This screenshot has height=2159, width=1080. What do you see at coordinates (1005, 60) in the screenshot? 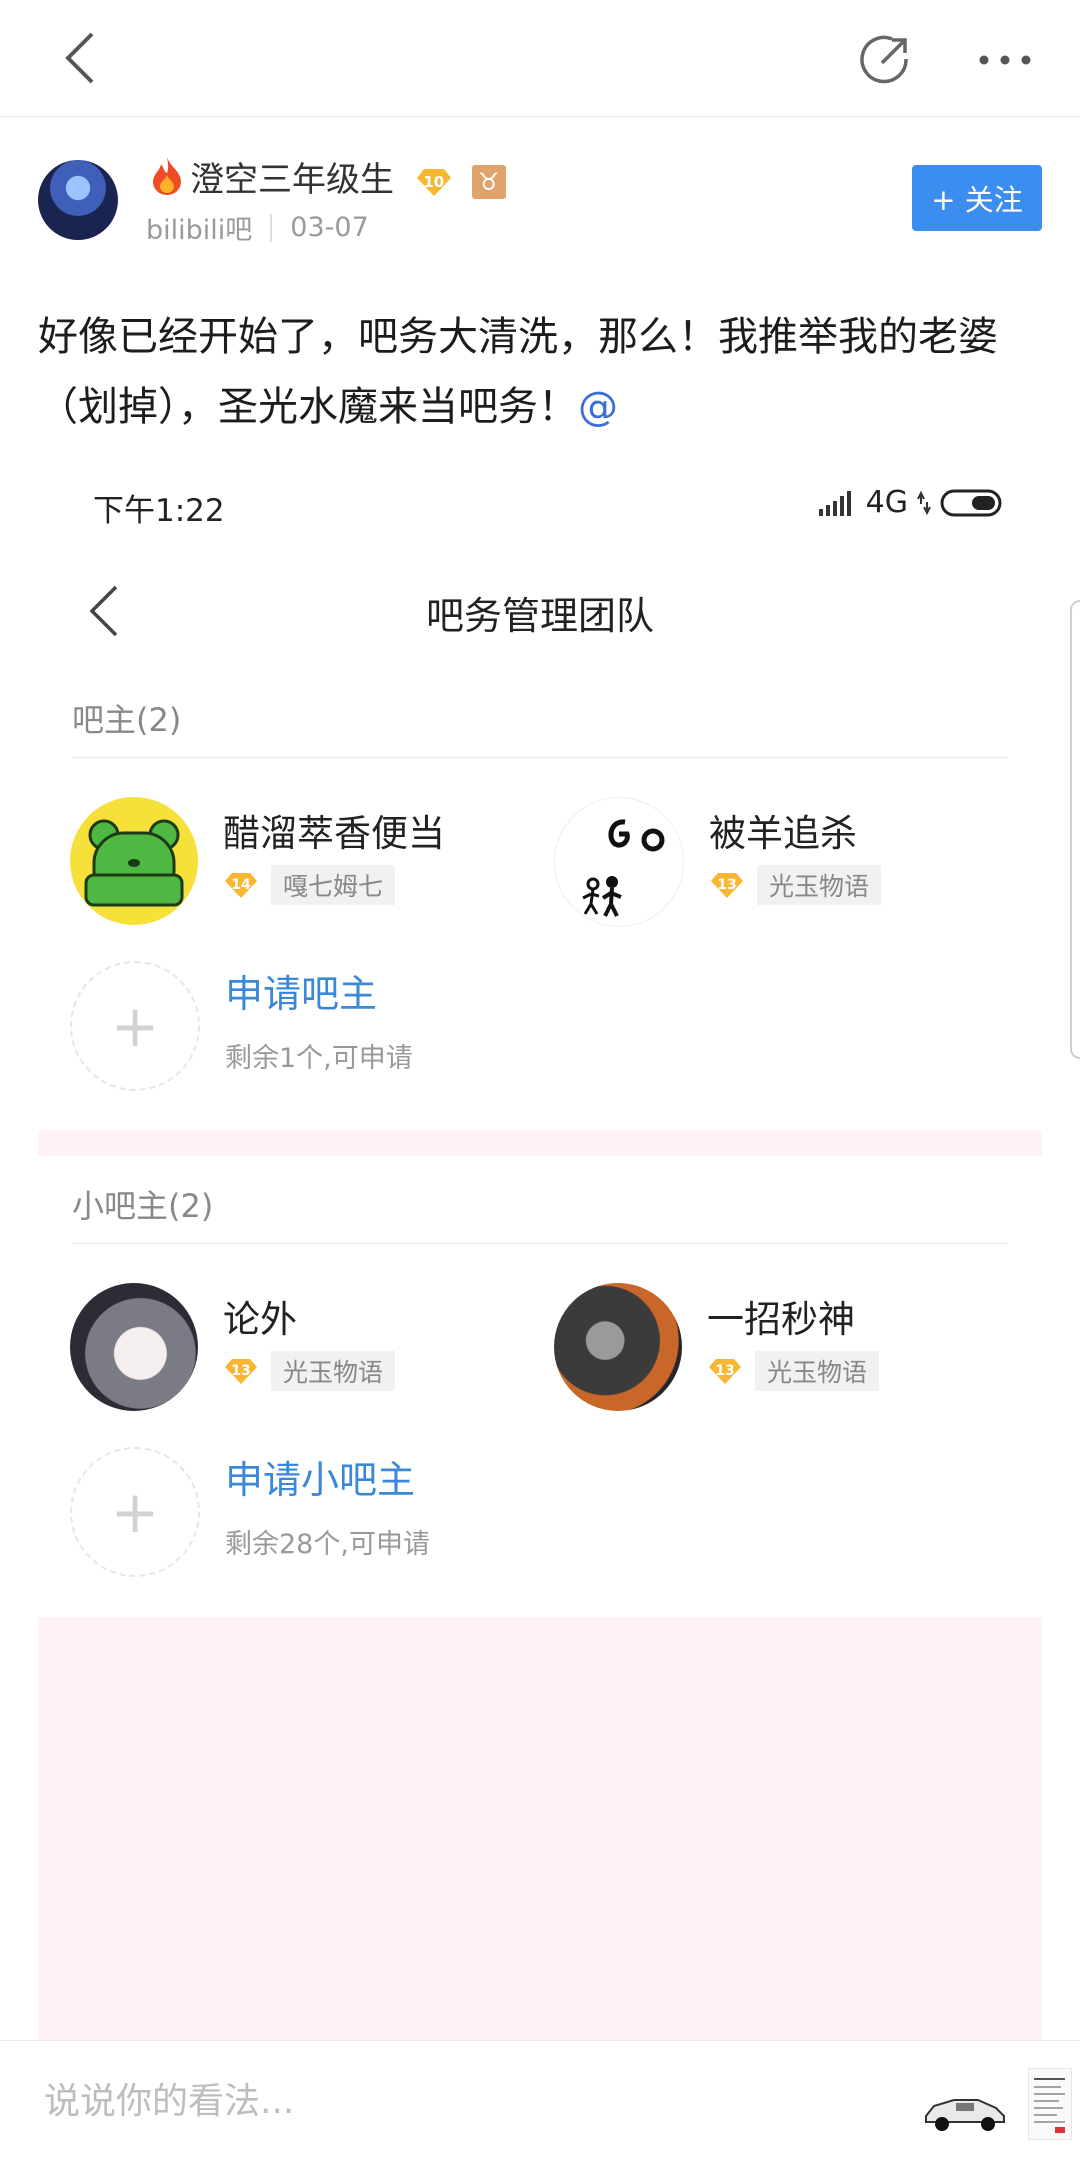
I see `more-icon` at bounding box center [1005, 60].